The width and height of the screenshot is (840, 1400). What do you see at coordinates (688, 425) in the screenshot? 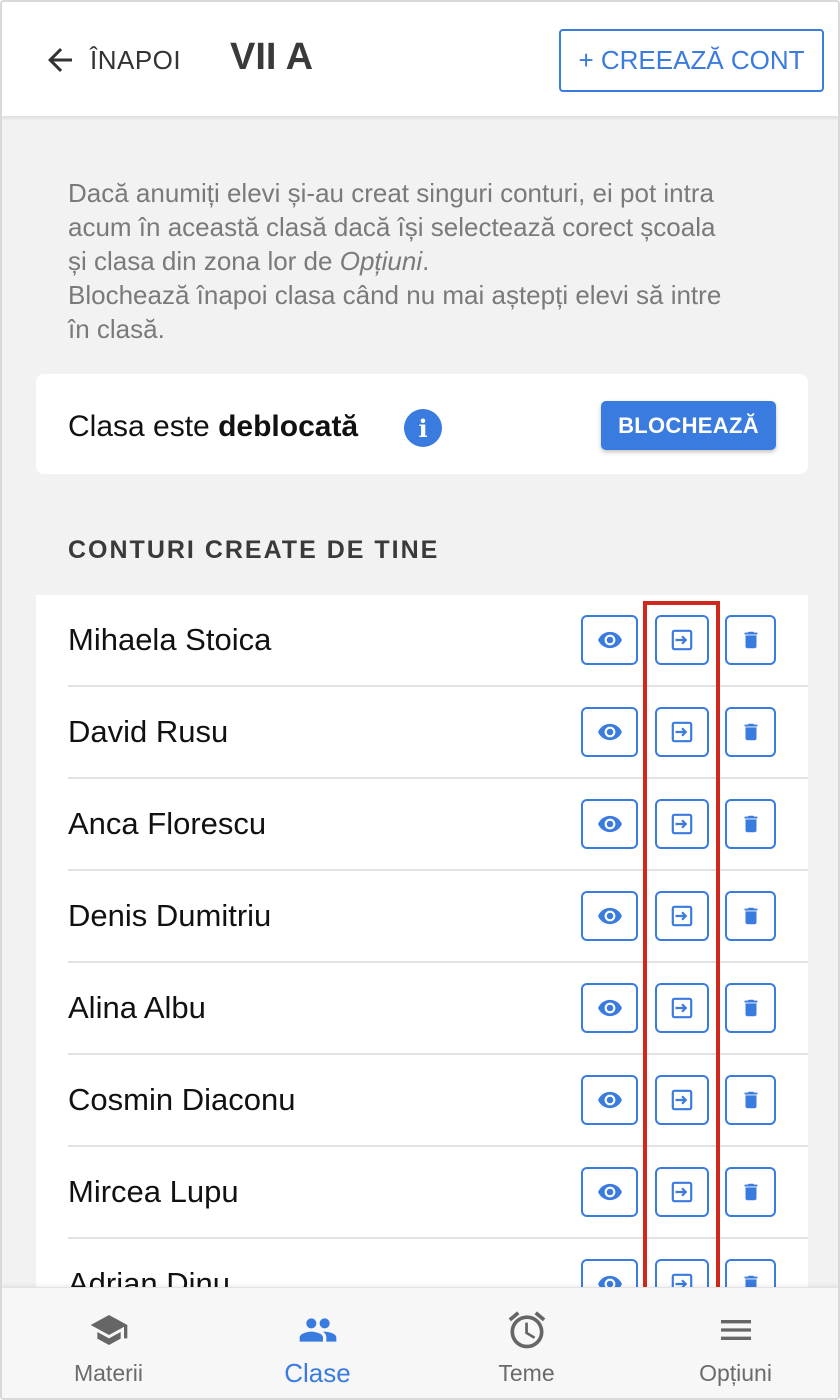
I see `lock-class-button: BLOCHEAZĂ` at bounding box center [688, 425].